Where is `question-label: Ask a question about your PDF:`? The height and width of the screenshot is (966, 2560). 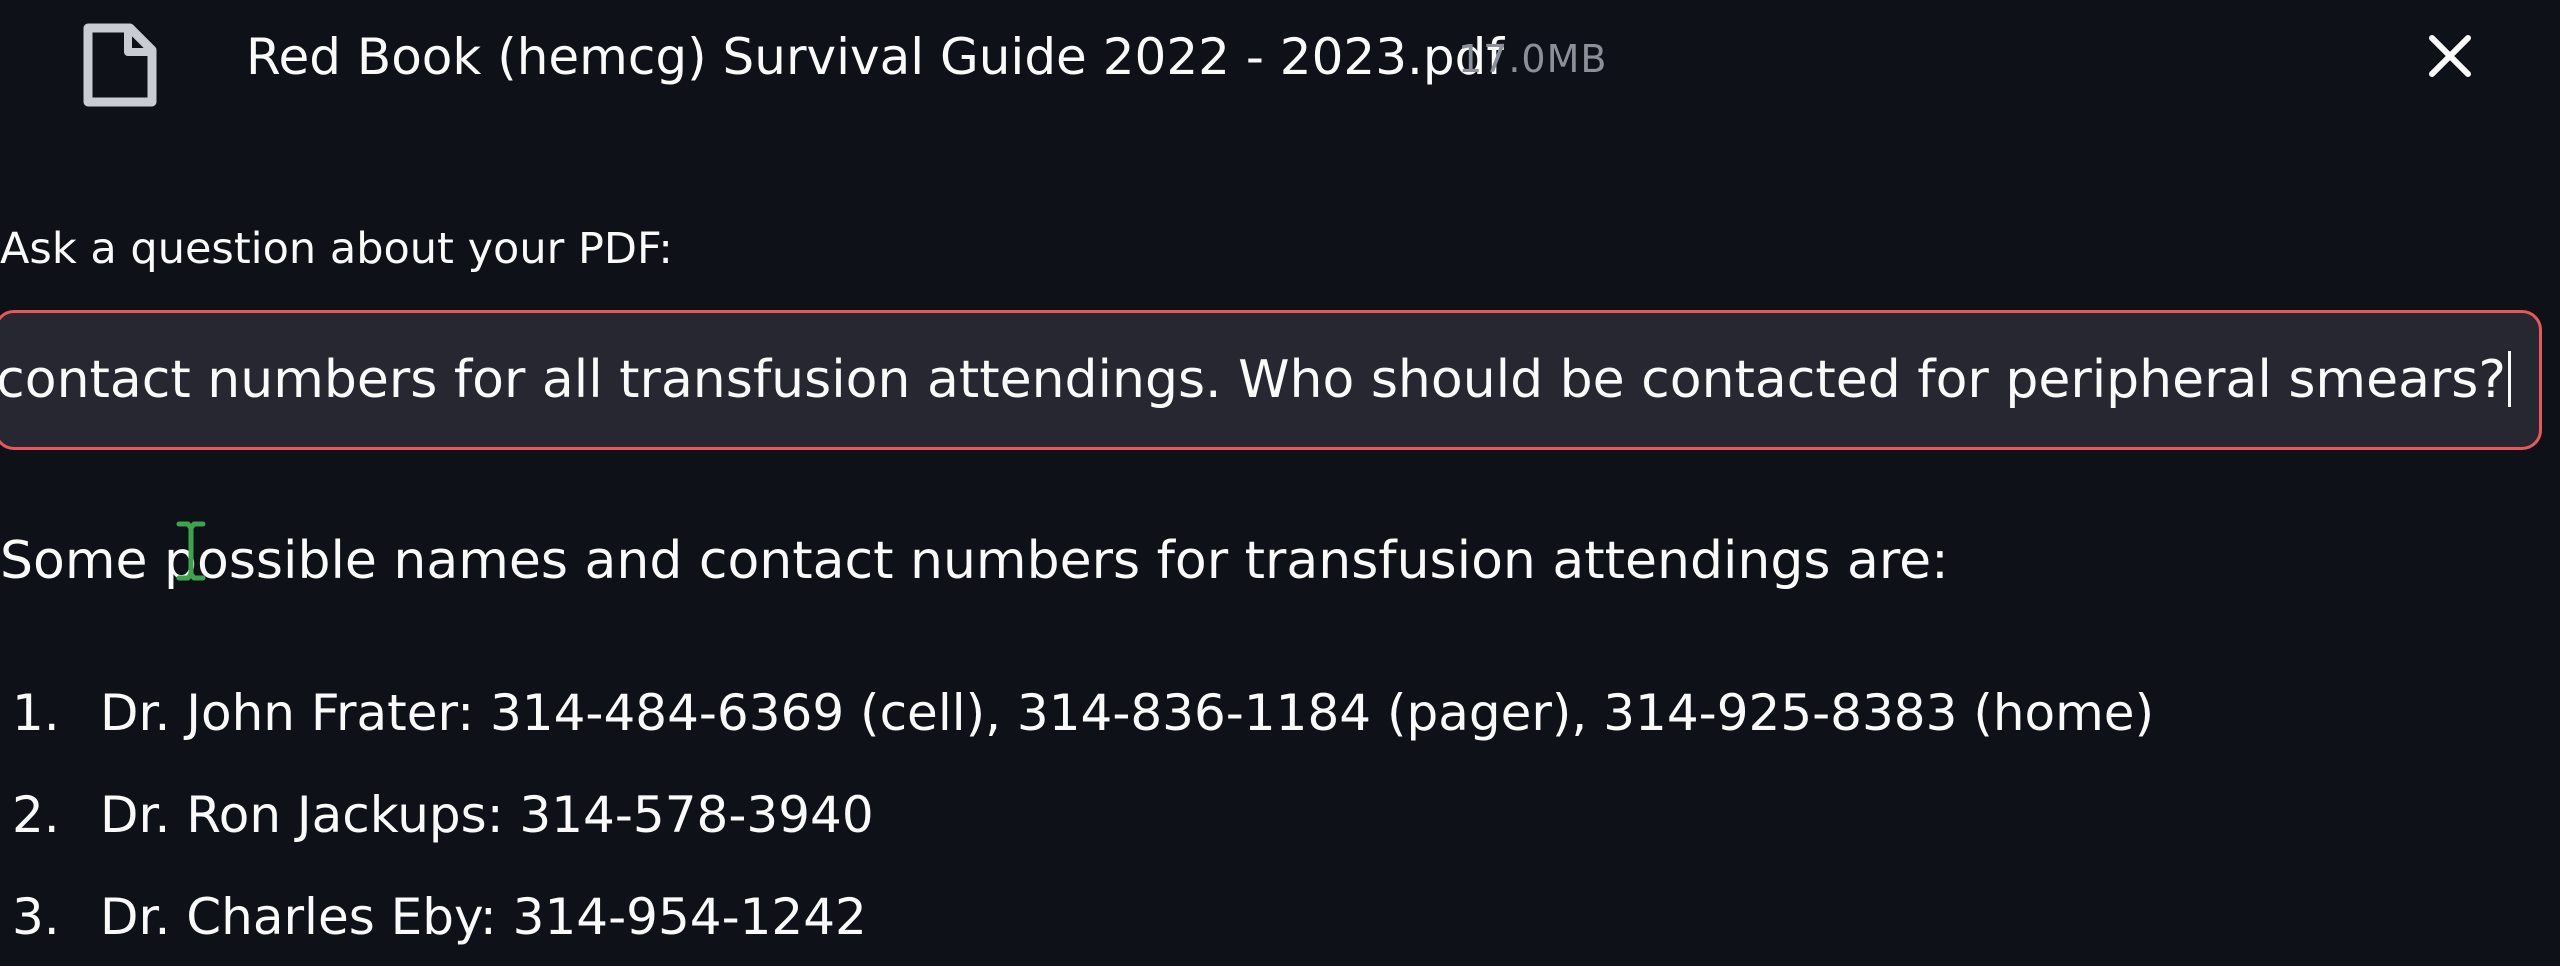
question-label: Ask a question about your PDF: is located at coordinates (336, 249).